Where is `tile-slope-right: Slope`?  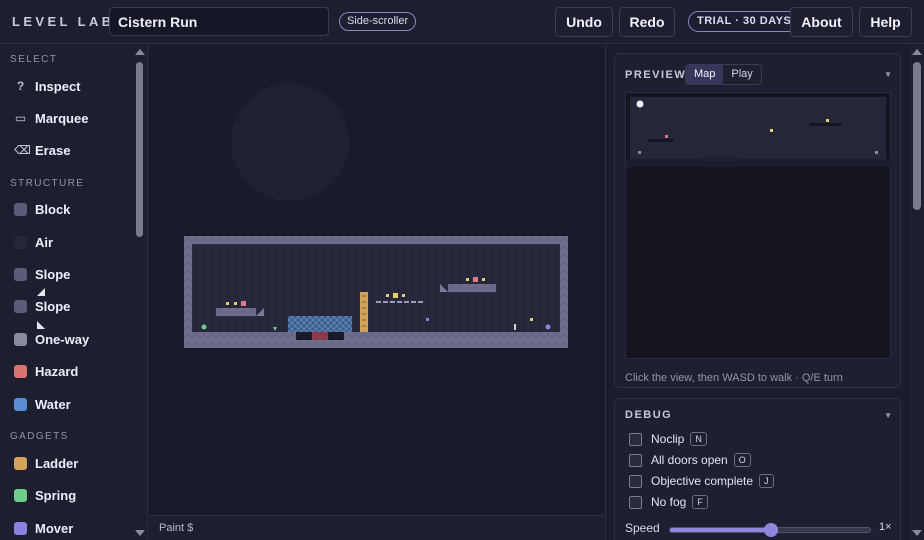 tile-slope-right: Slope is located at coordinates (42, 306).